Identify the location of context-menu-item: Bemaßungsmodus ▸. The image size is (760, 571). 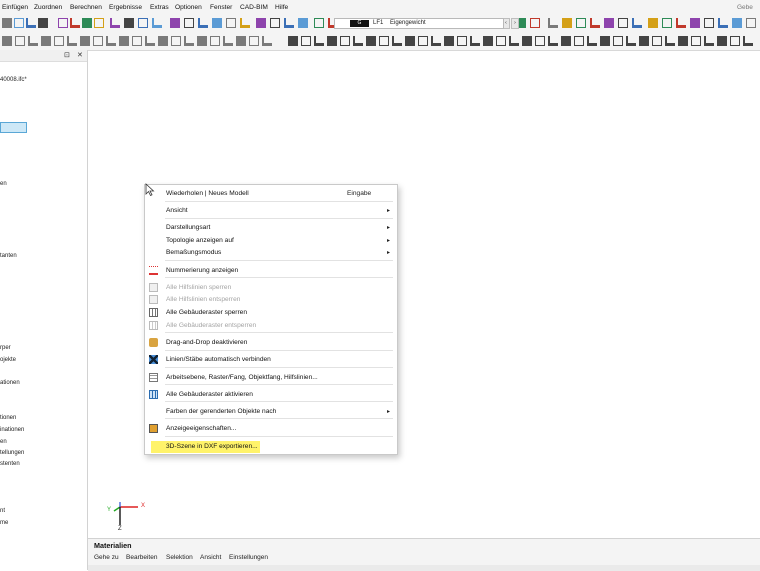
(271, 253).